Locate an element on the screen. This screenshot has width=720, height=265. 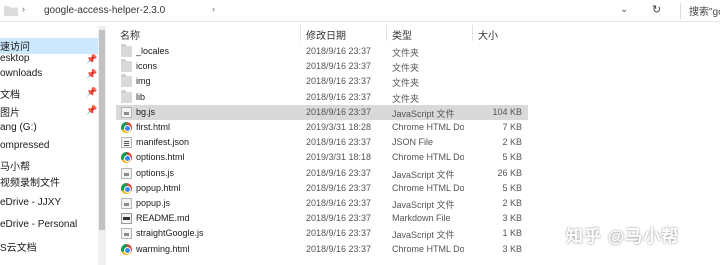
nav-item: 文档 📌 is located at coordinates (49, 94).